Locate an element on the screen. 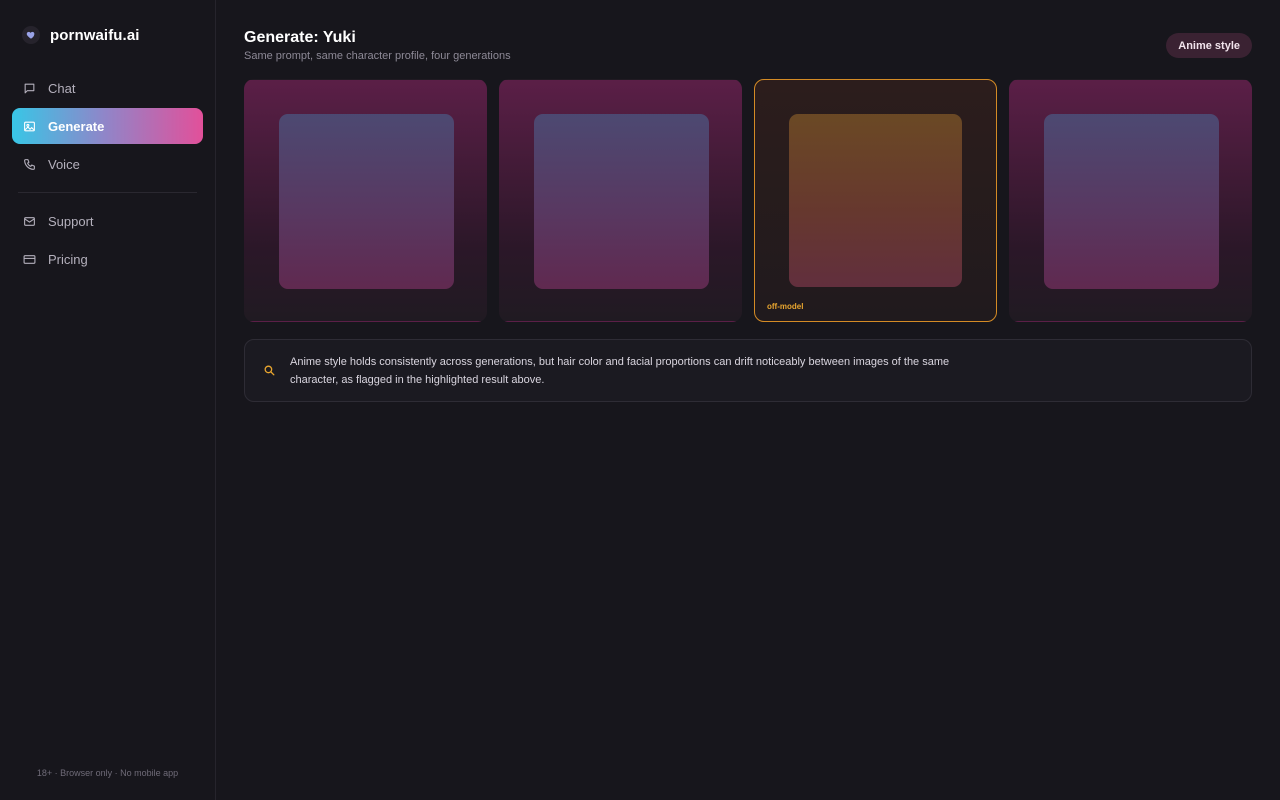 This screenshot has height=800, width=1280. brand-name: pornwaifu.ai is located at coordinates (95, 35).